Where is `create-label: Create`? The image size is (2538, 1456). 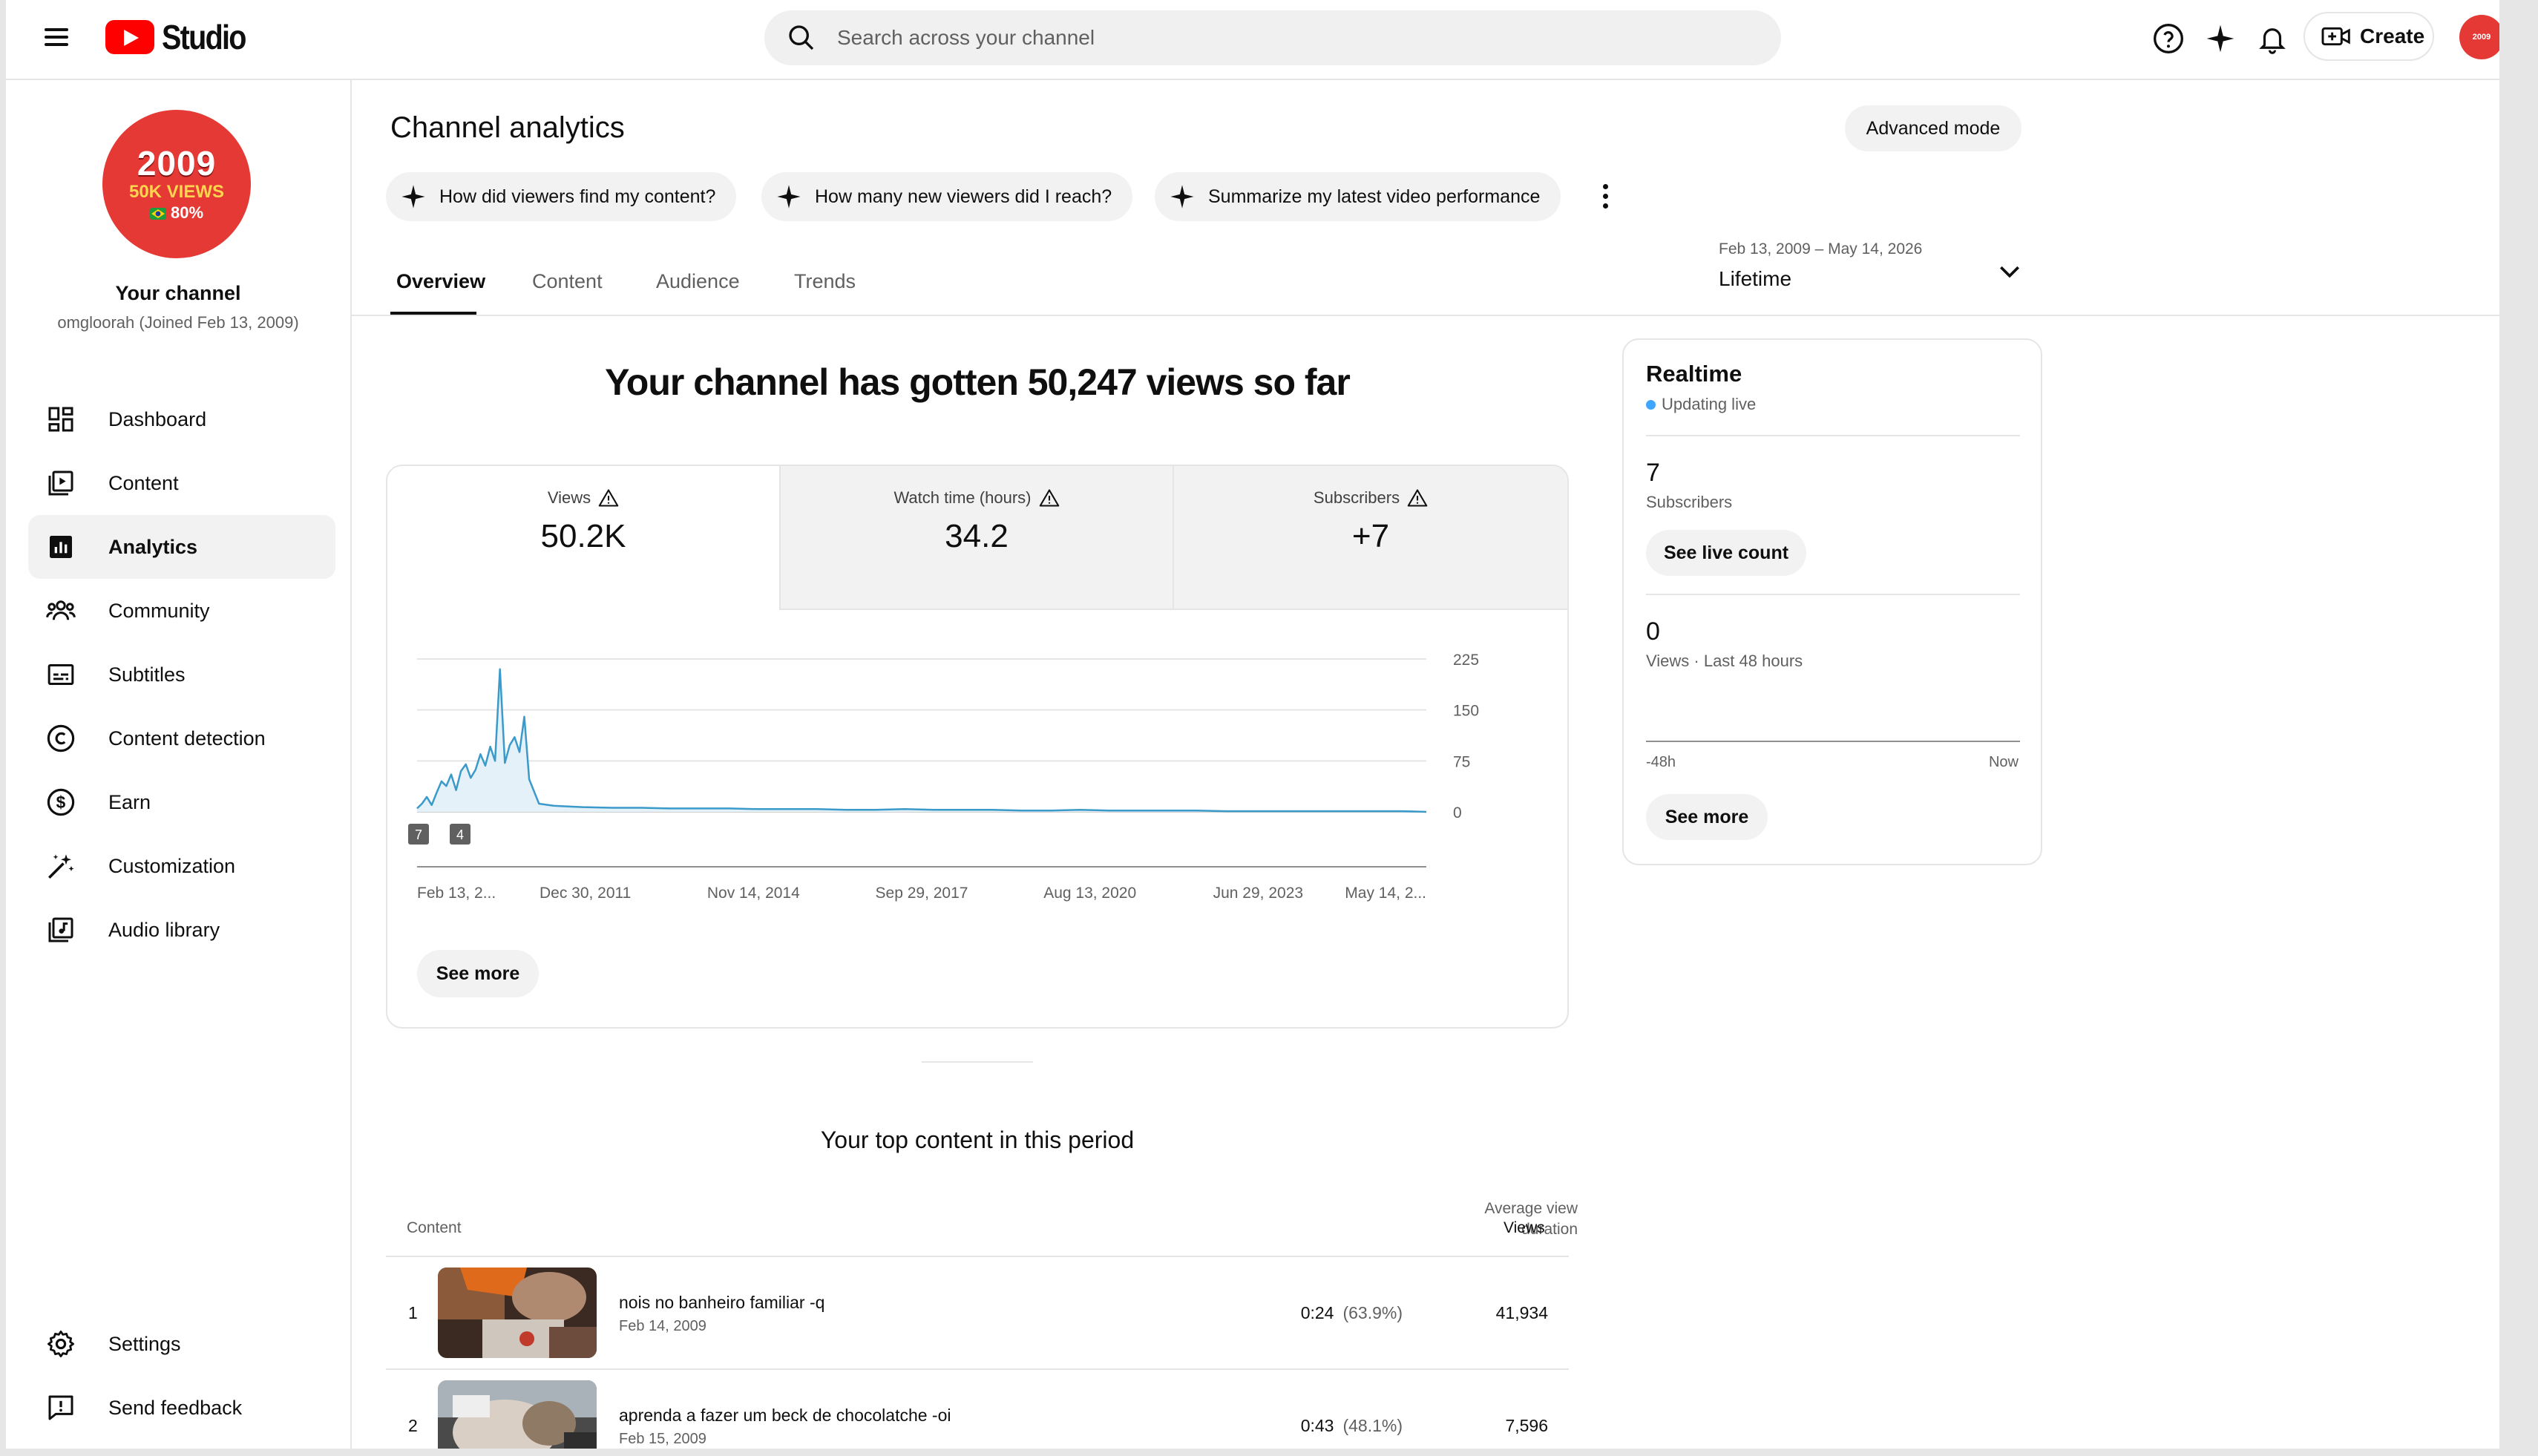 create-label: Create is located at coordinates (2392, 36).